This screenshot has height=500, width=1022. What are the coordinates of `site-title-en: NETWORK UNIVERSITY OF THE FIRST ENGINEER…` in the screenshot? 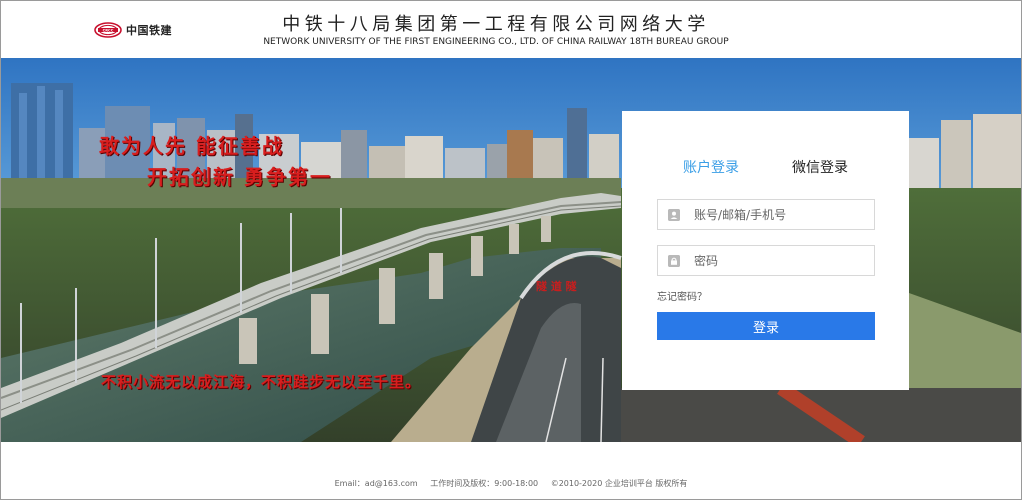 It's located at (496, 42).